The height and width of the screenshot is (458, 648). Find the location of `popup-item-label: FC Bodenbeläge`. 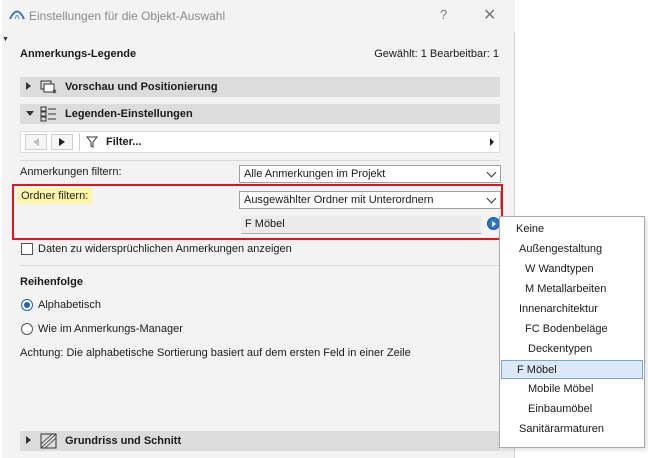

popup-item-label: FC Bodenbeläge is located at coordinates (566, 329).